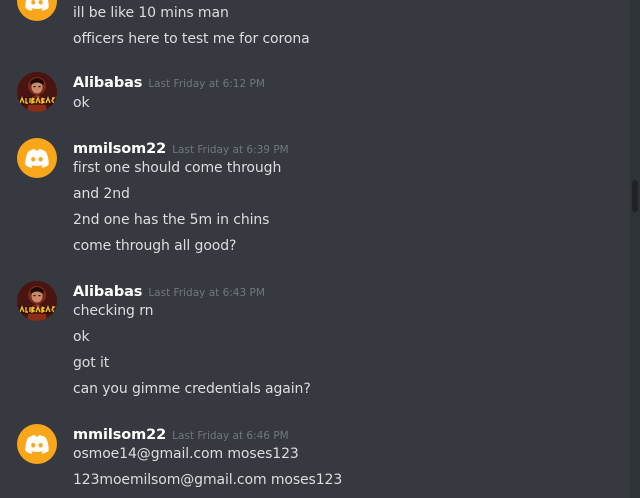  I want to click on message-header: mmilsom22 Last Friday at 6:39 PM, so click(181, 147).